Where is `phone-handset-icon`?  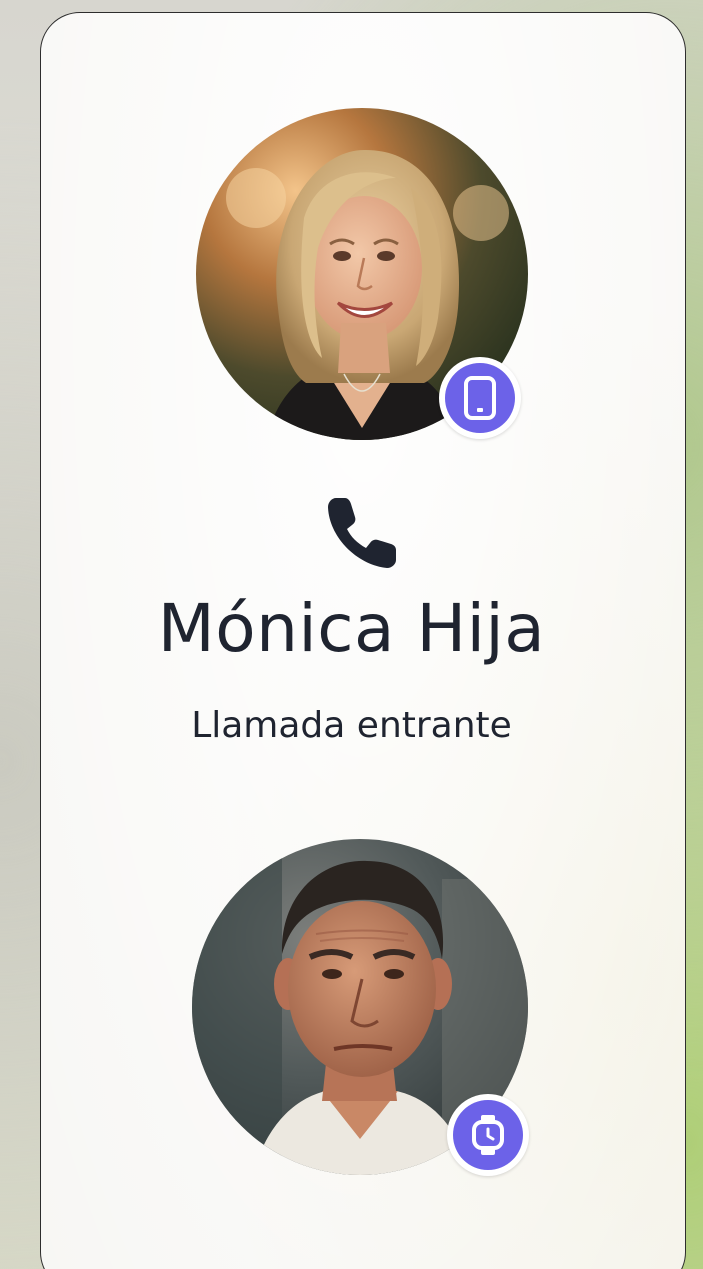
phone-handset-icon is located at coordinates (364, 532).